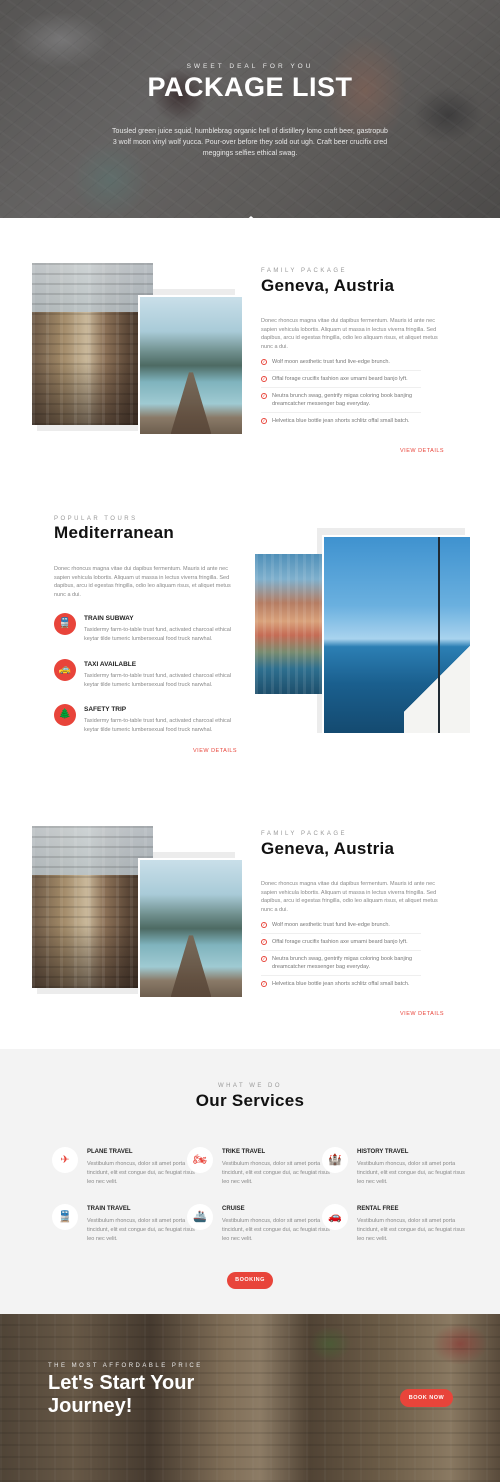 This screenshot has height=1482, width=500. I want to click on plane-icon: ✈, so click(65, 1160).